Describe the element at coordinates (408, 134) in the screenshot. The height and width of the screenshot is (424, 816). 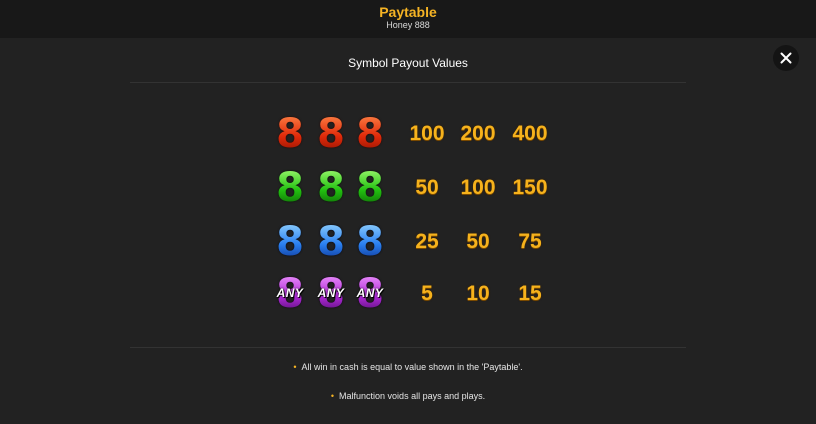
I see `paytable-row-red: 8 8 8 100 200 400` at that location.